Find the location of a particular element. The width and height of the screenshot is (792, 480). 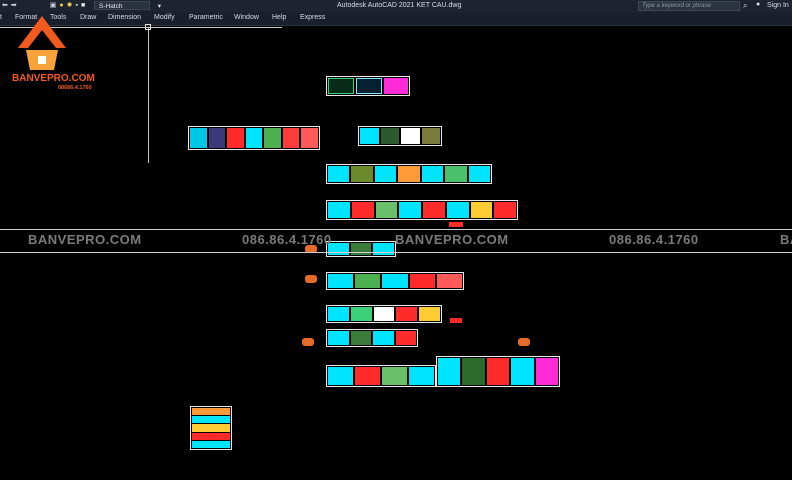

user-icon: ● is located at coordinates (758, 4).